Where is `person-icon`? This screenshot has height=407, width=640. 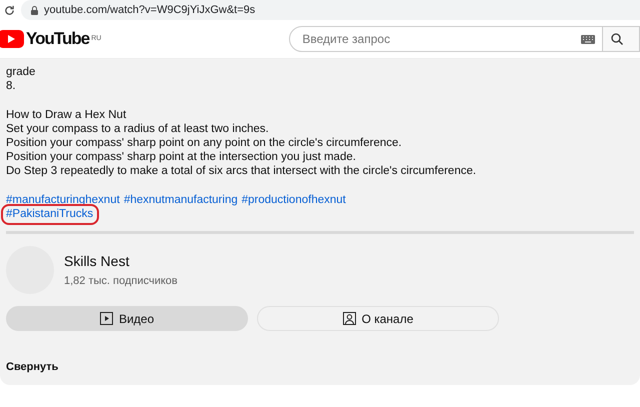 person-icon is located at coordinates (349, 319).